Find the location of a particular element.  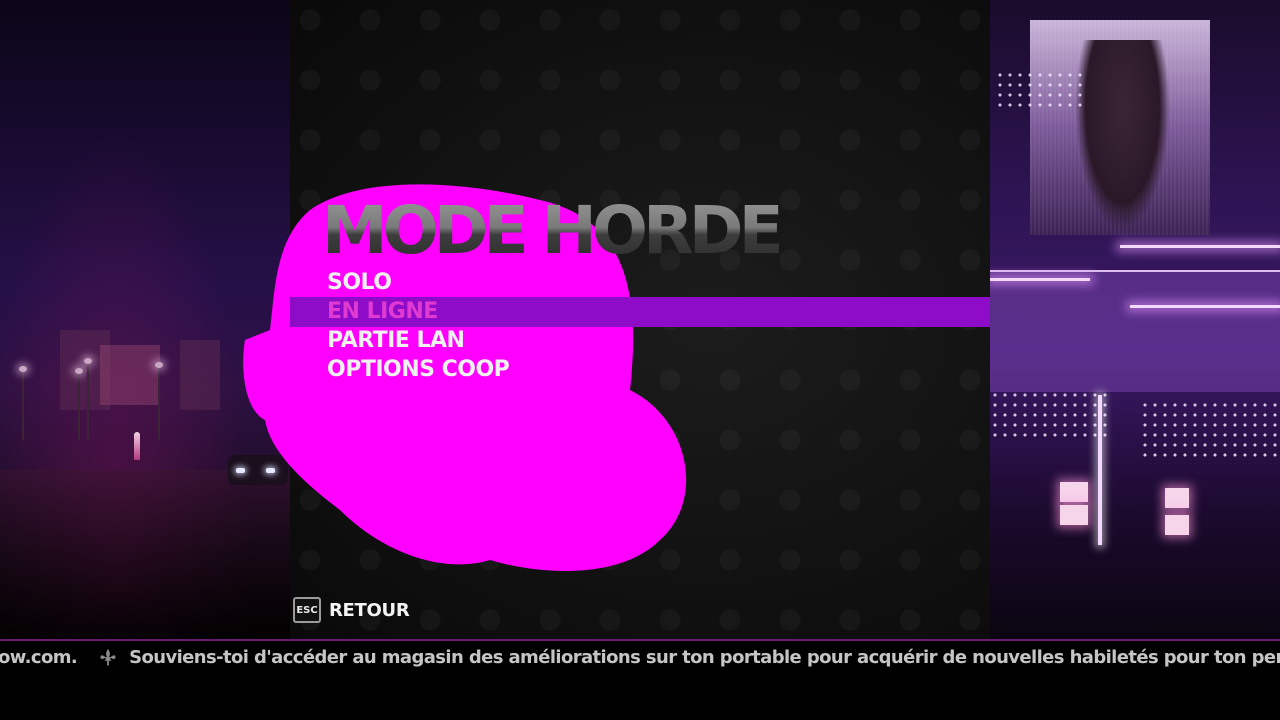

menu-item-label: PARTIE LAN is located at coordinates (396, 340).